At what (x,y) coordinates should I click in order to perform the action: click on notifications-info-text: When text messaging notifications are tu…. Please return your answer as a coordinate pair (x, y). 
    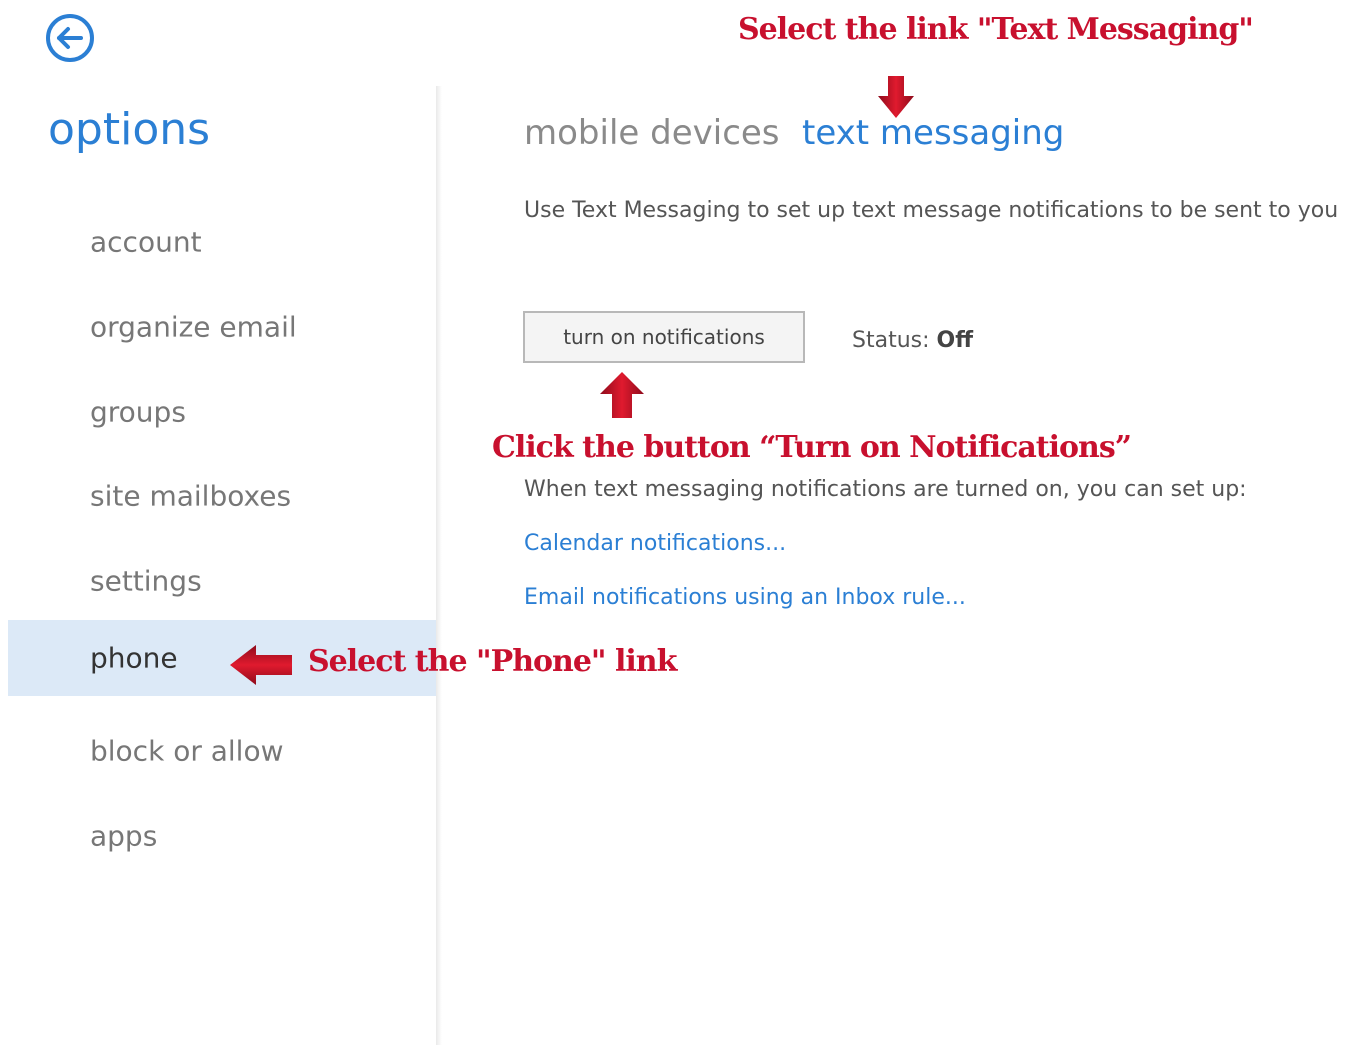
    Looking at the image, I should click on (885, 489).